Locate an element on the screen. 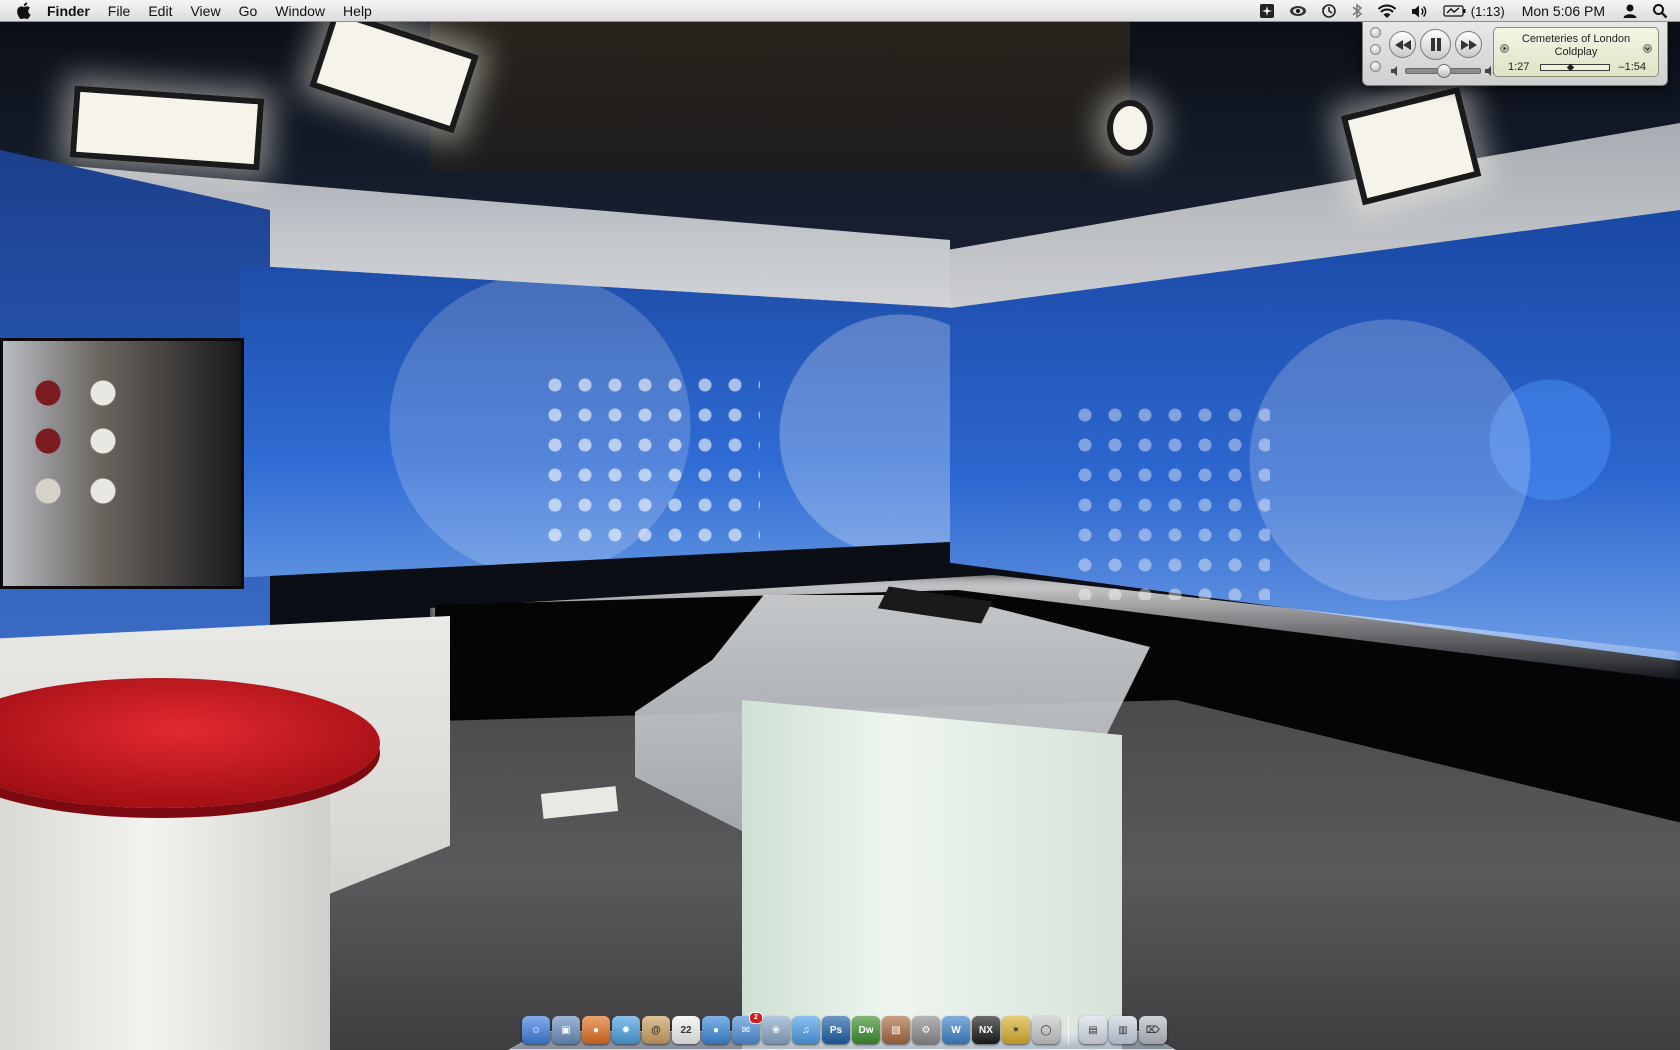  dock-ichat-icon: ● is located at coordinates (716, 1030).